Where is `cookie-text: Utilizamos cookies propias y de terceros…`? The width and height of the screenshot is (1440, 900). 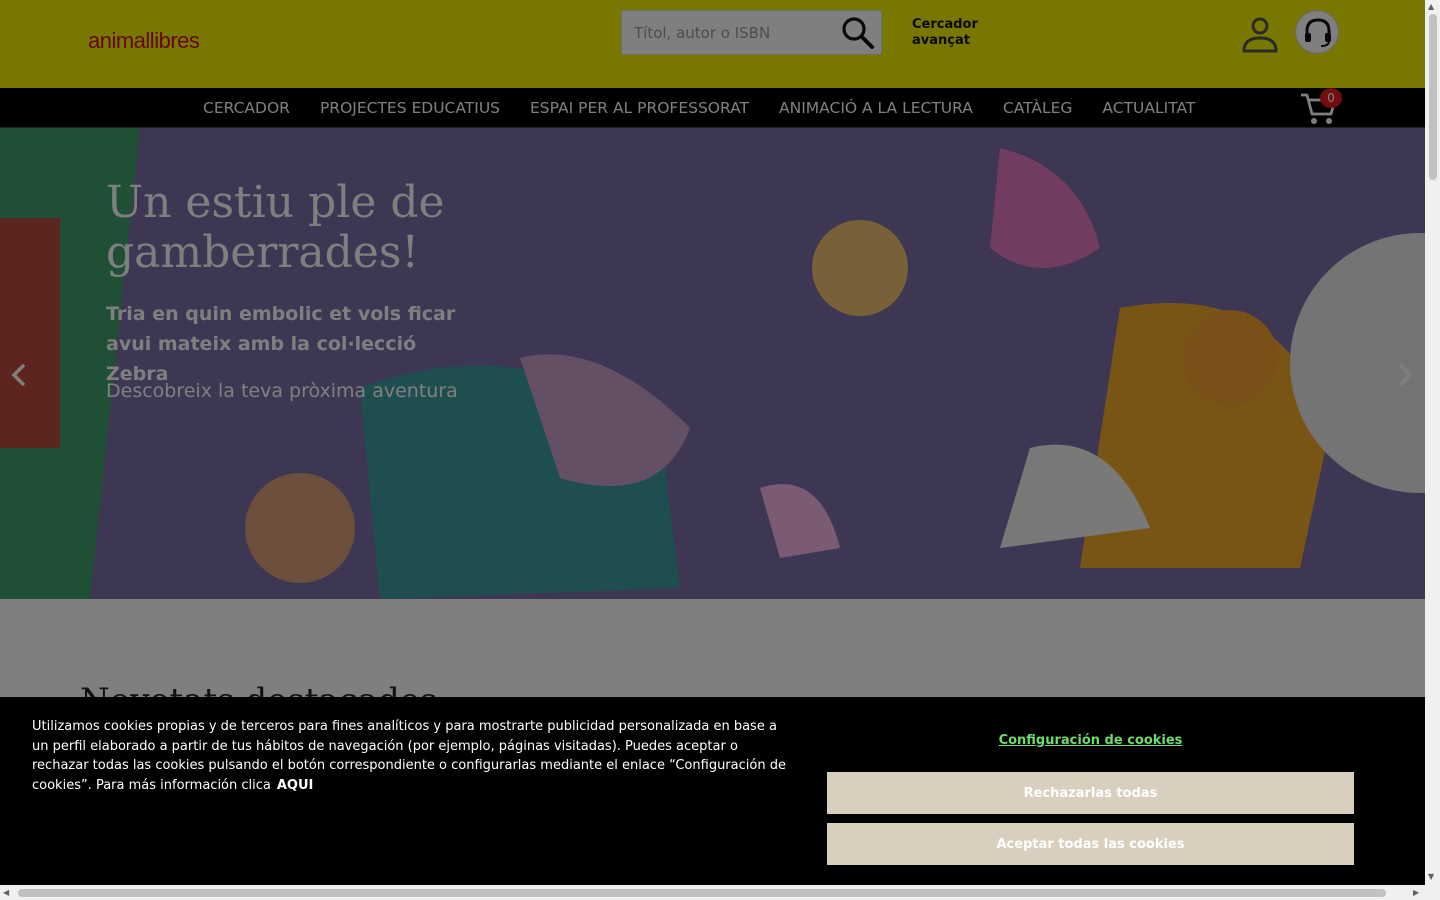
cookie-text: Utilizamos cookies propias y de terceros… is located at coordinates (412, 756).